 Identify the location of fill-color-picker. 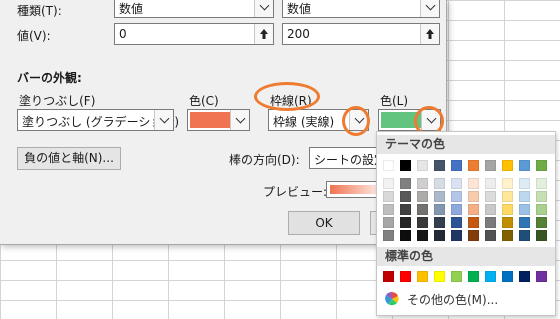
(218, 120).